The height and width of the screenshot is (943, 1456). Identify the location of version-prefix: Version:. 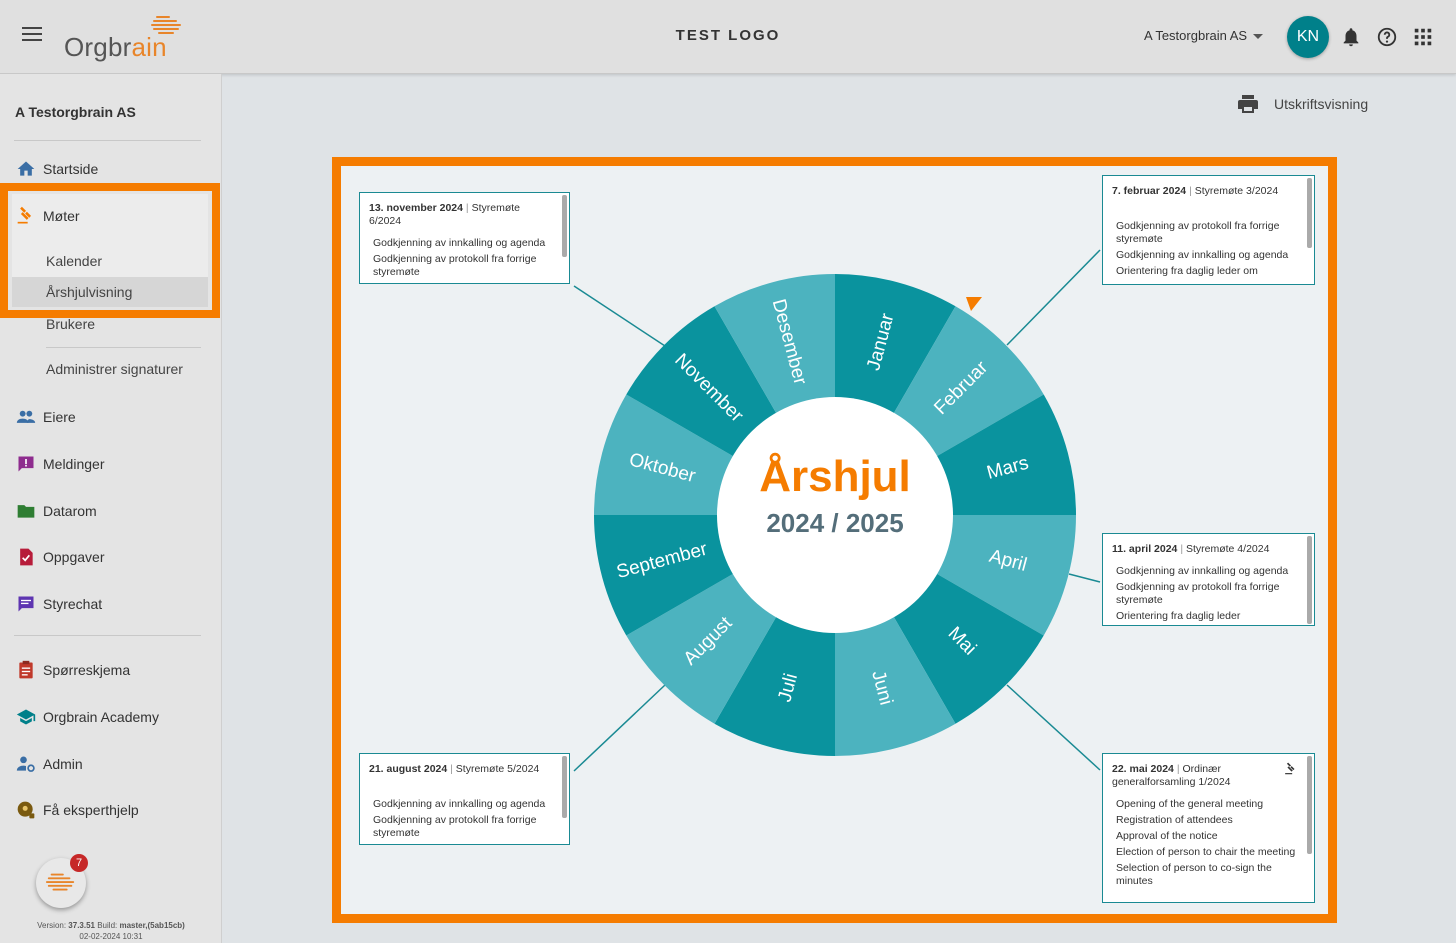
(53, 925).